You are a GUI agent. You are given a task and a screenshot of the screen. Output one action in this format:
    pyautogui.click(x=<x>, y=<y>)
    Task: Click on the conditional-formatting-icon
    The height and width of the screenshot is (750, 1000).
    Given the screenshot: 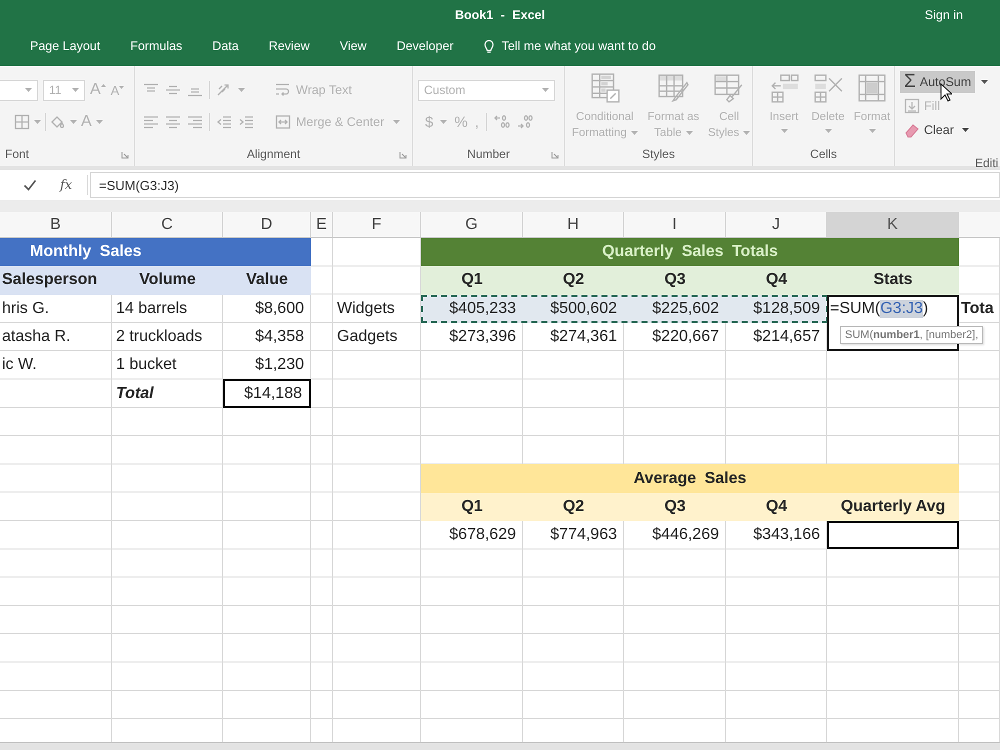 What is the action you would take?
    pyautogui.click(x=604, y=88)
    